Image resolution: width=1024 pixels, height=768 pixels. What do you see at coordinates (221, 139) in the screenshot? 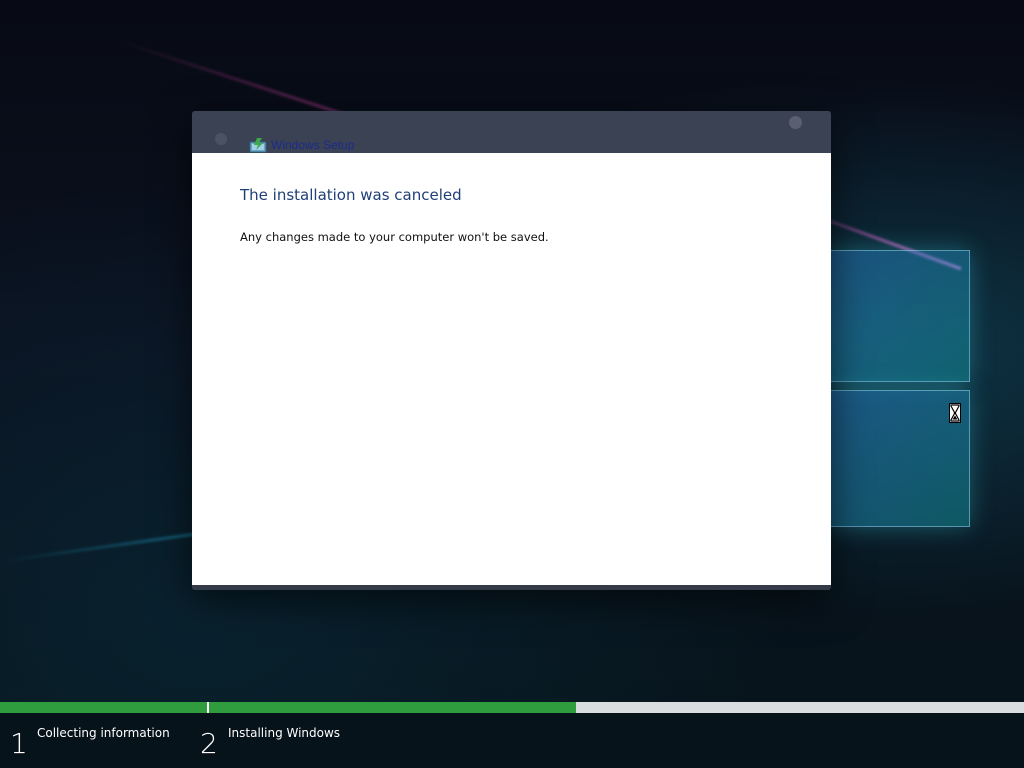
I see `back-icon` at bounding box center [221, 139].